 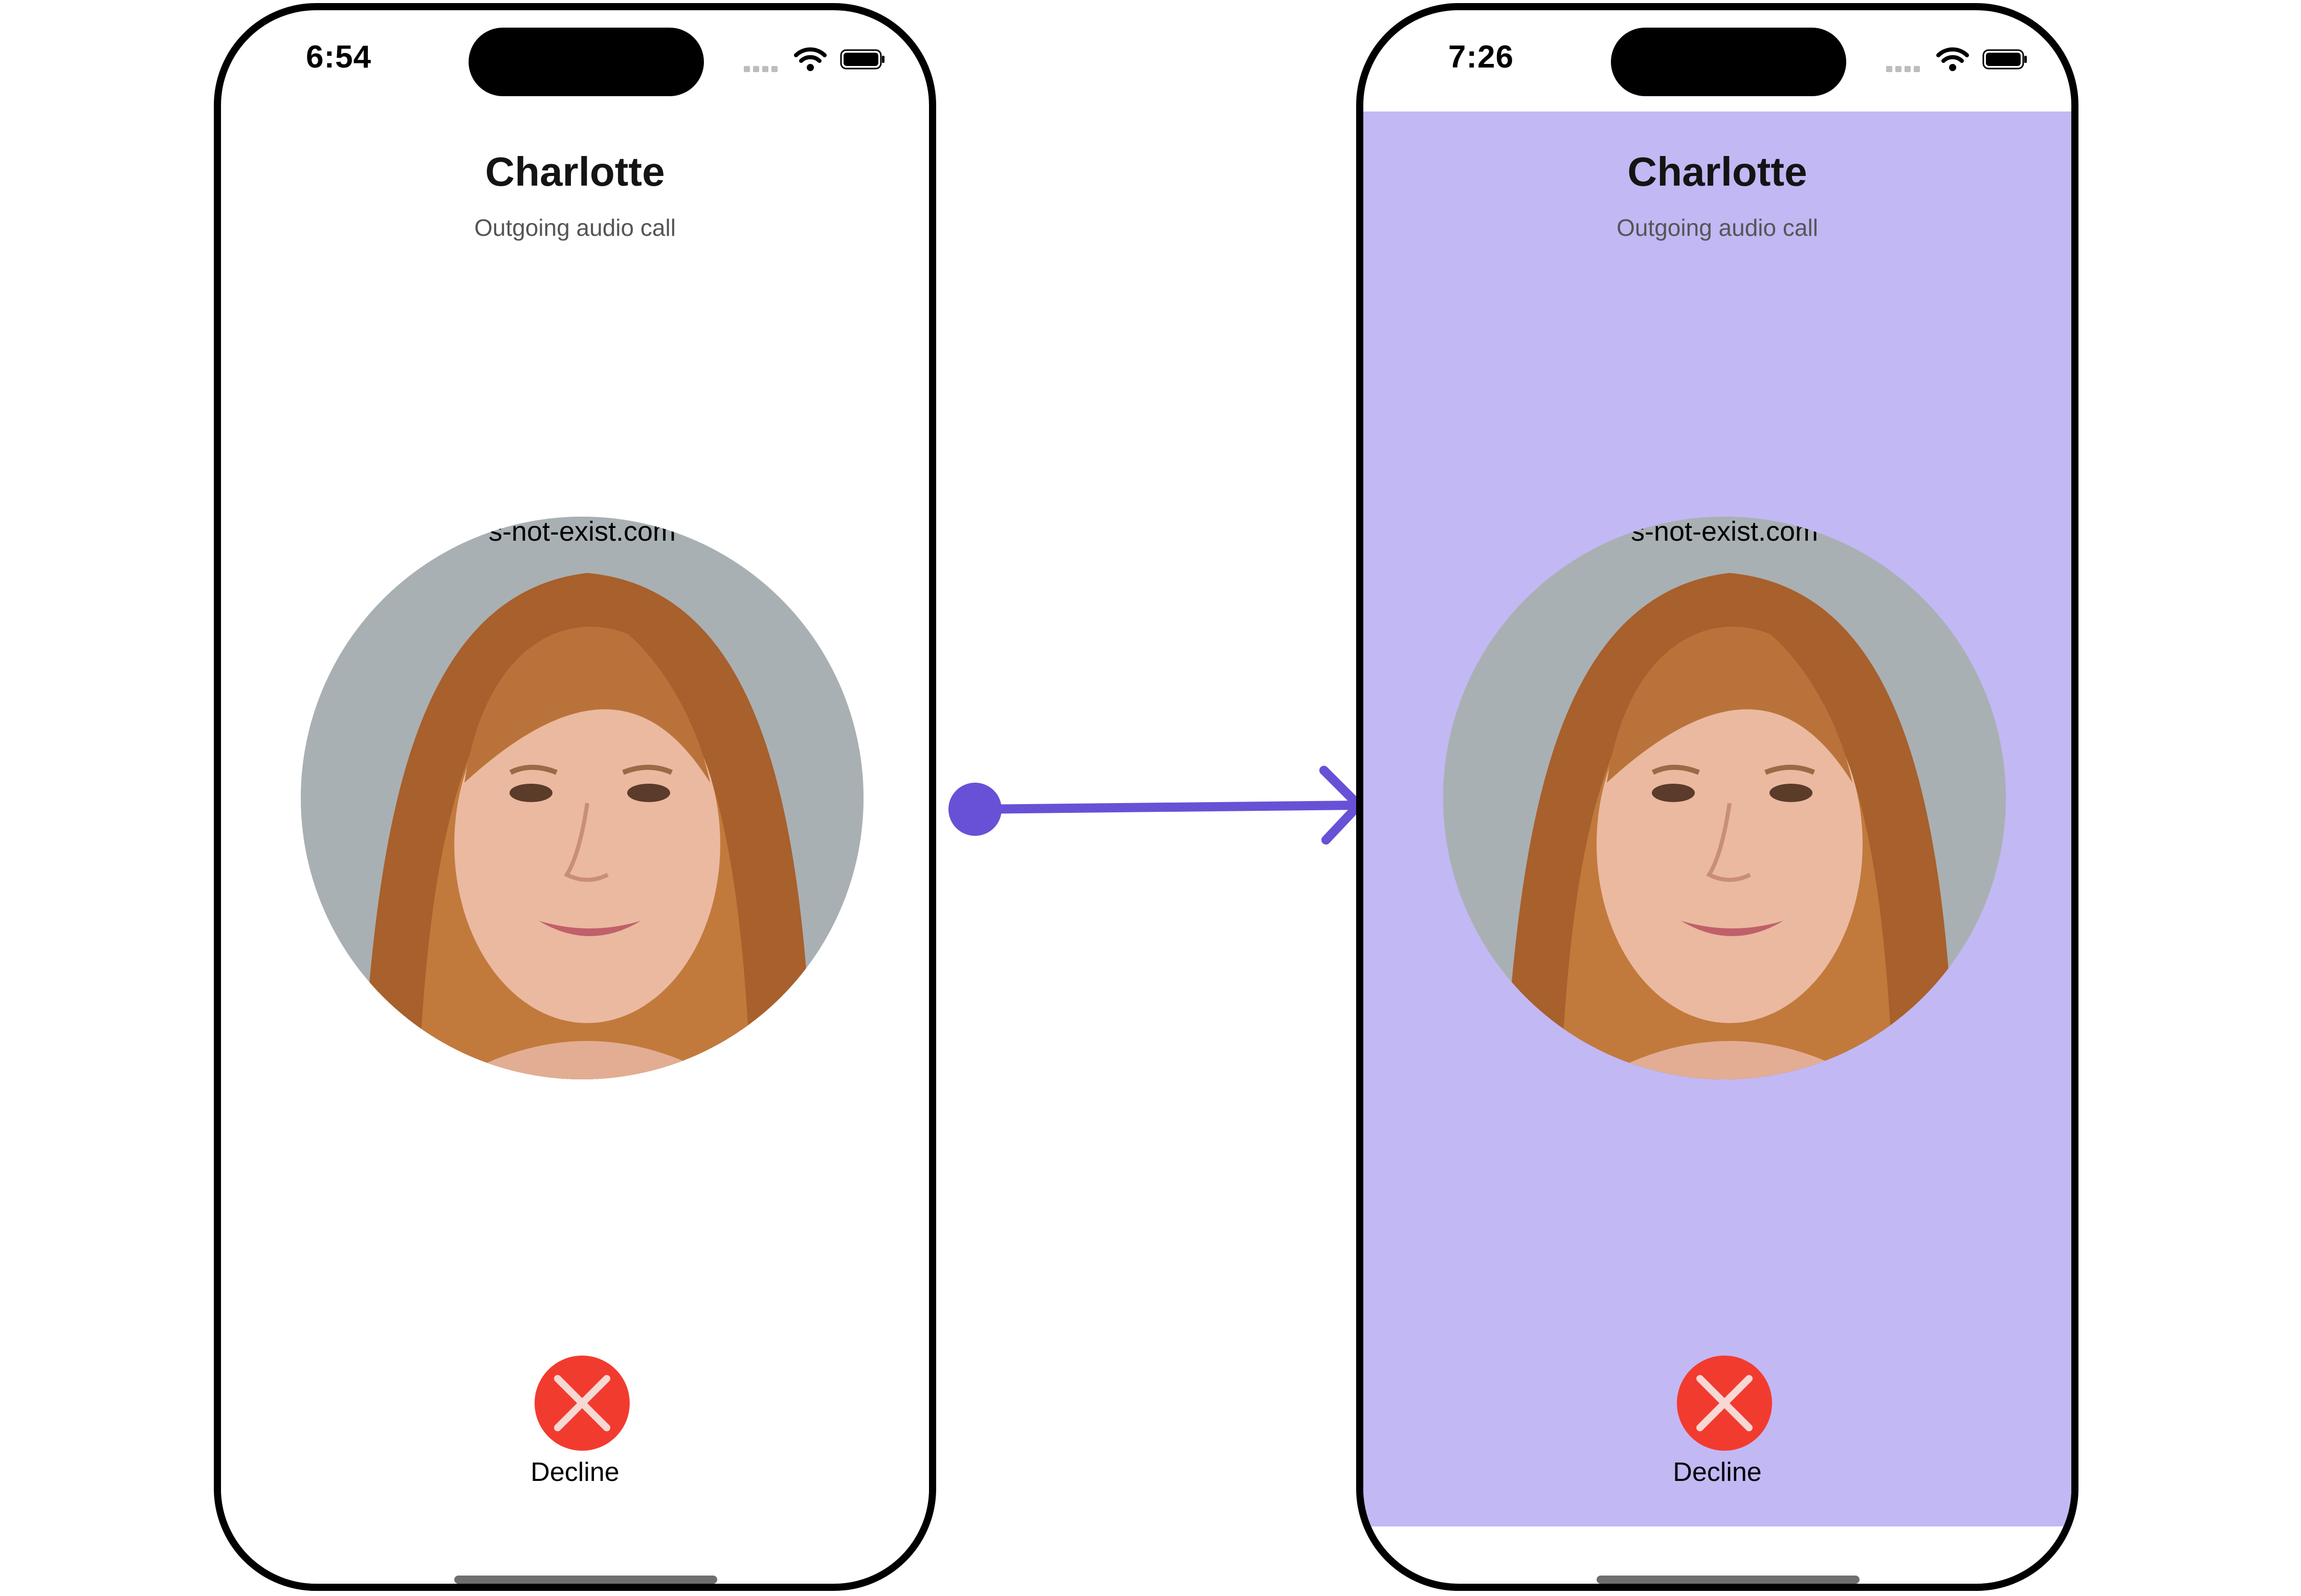 I want to click on transition-arrow-icon, so click(x=1155, y=805).